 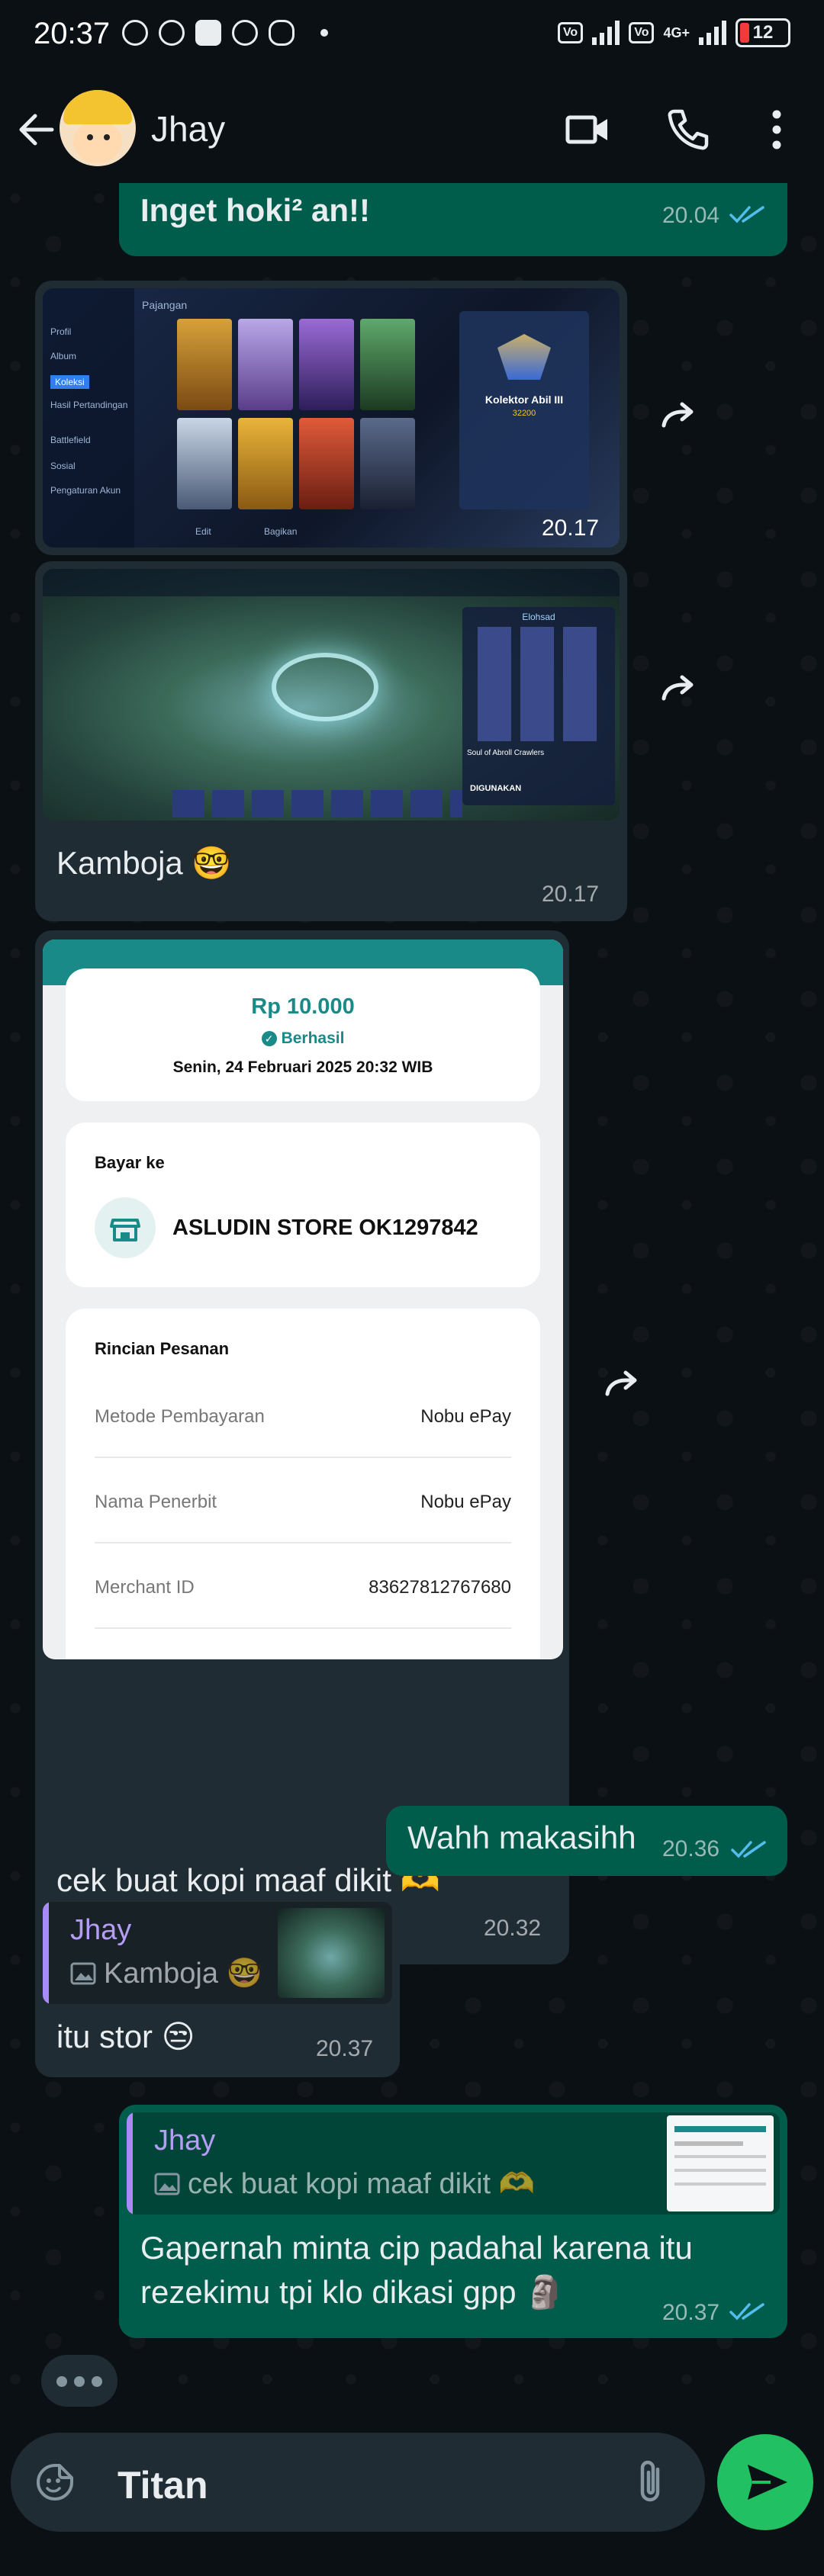 What do you see at coordinates (524, 399) in the screenshot?
I see `collector-title: Kolektor Abil III` at bounding box center [524, 399].